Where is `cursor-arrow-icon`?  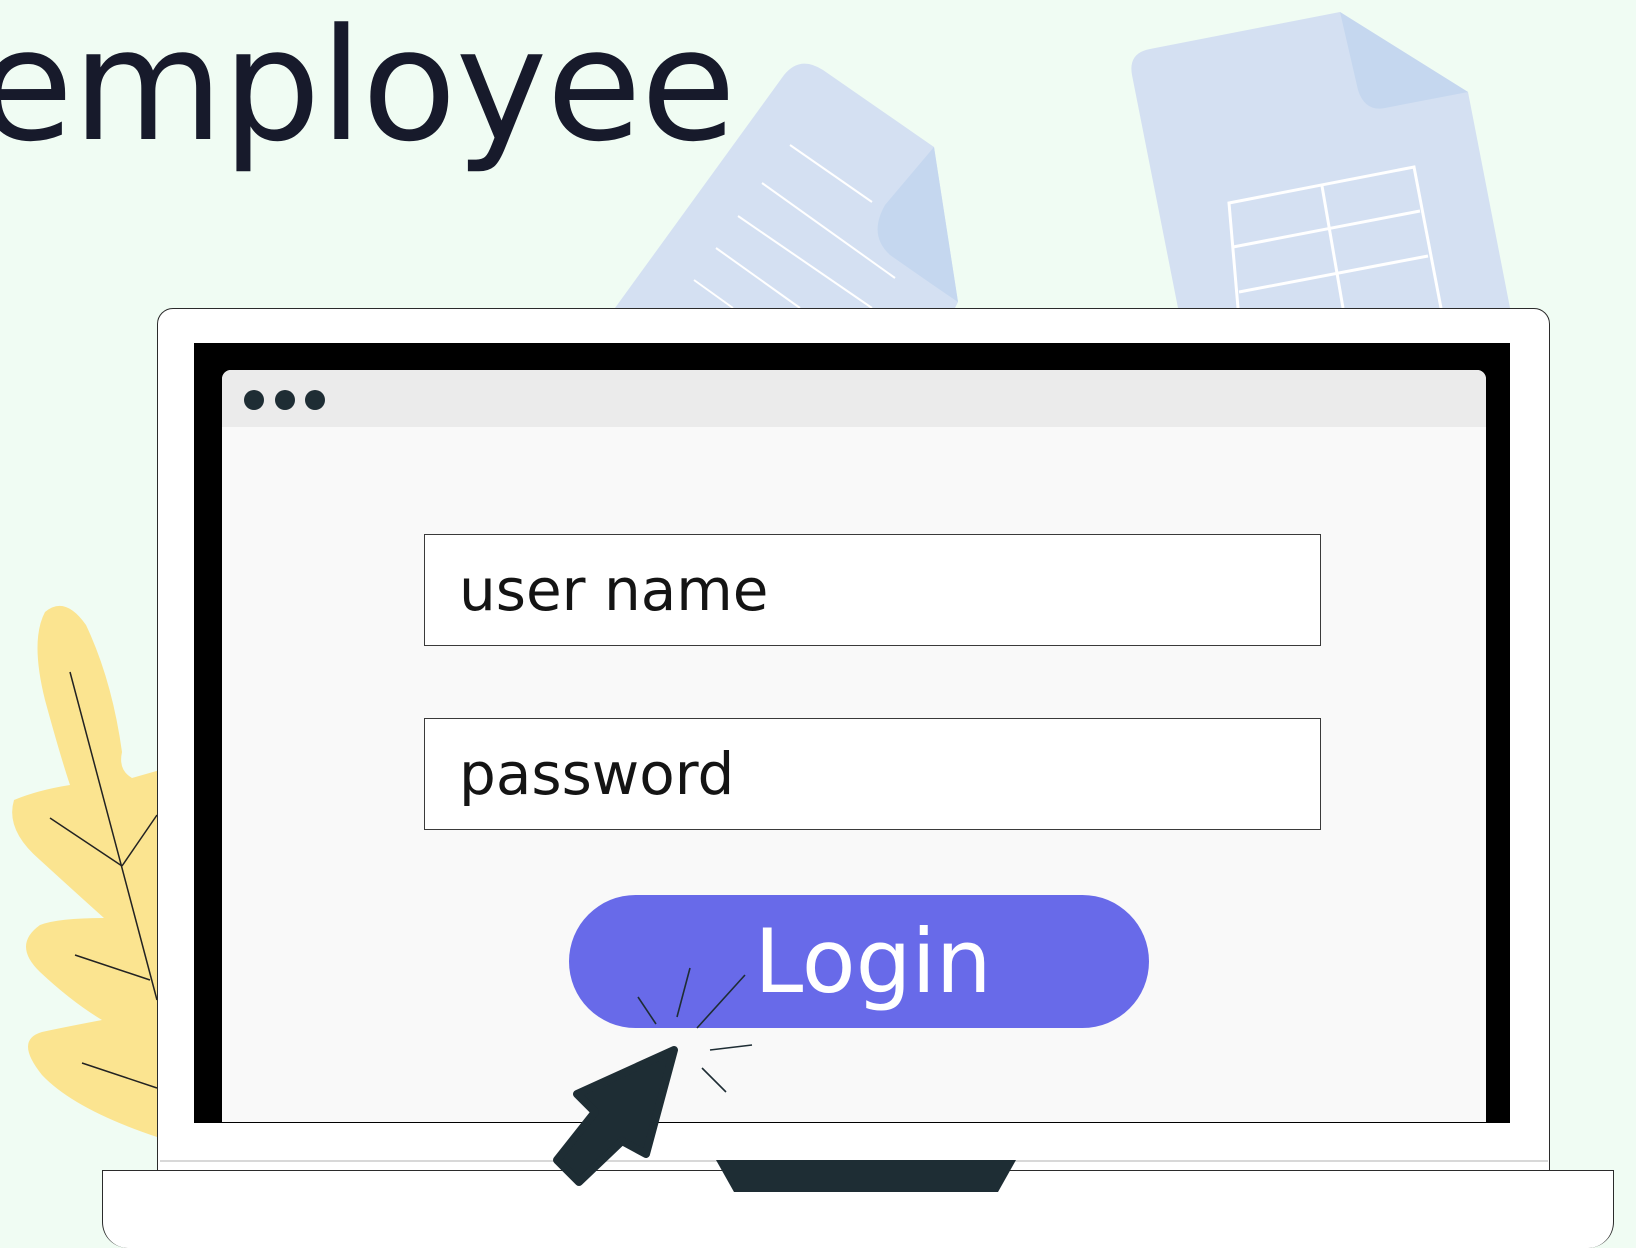
cursor-arrow-icon is located at coordinates (615, 1116).